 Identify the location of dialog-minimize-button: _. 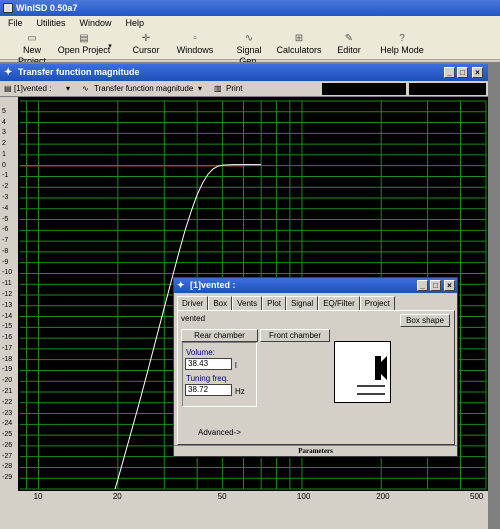
(422, 285).